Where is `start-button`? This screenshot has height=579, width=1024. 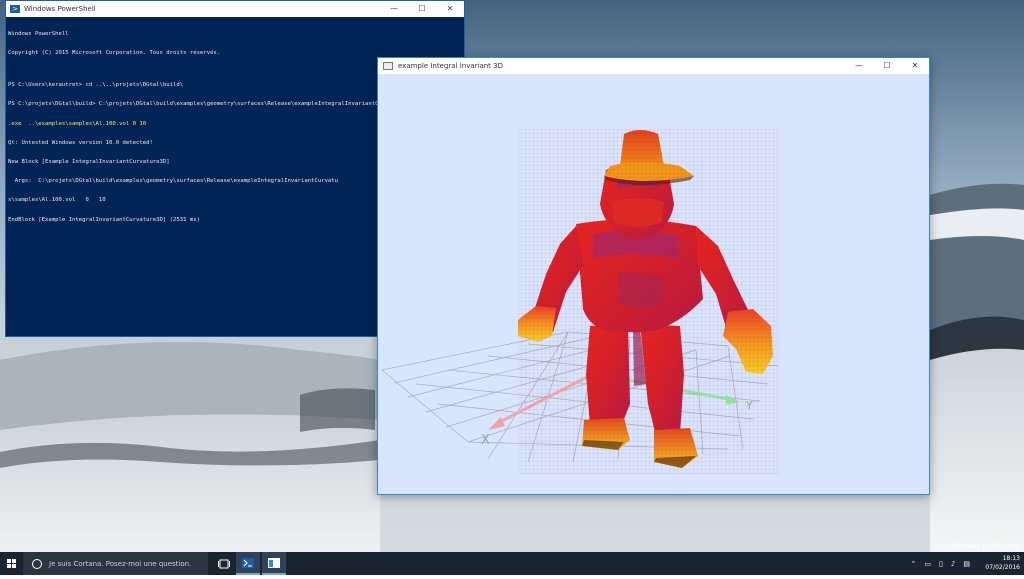 start-button is located at coordinates (11, 563).